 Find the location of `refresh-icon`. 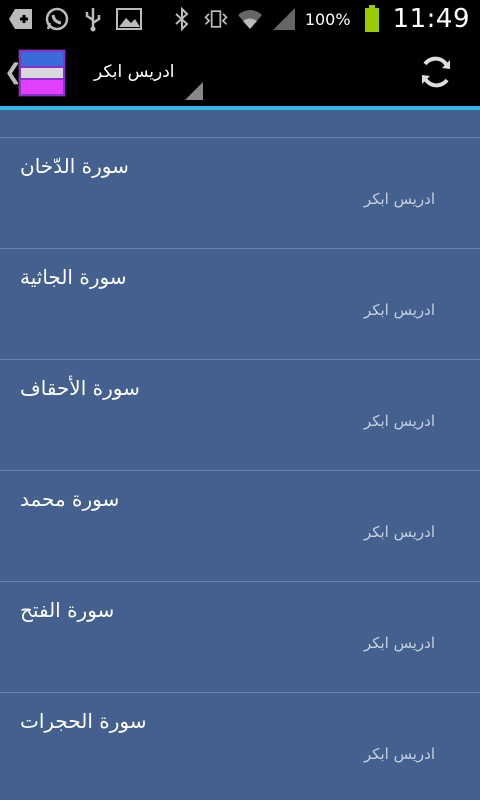

refresh-icon is located at coordinates (436, 74).